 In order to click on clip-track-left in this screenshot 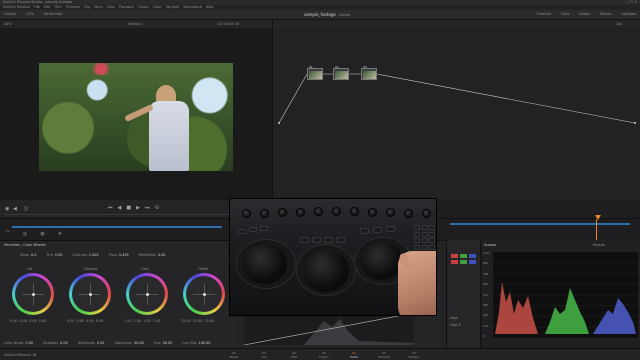, I will do `click(117, 227)`.